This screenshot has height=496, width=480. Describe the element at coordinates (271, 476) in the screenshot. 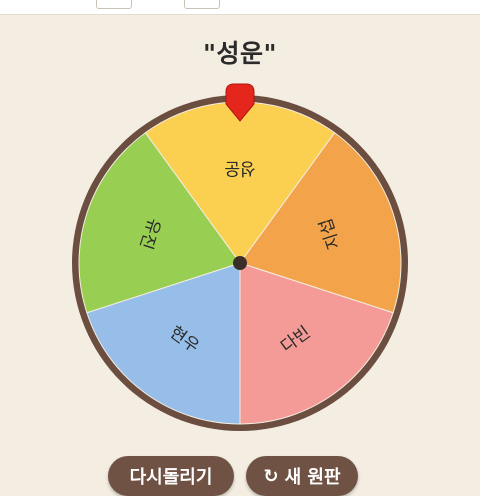

I see `refresh-icon: ↻` at that location.